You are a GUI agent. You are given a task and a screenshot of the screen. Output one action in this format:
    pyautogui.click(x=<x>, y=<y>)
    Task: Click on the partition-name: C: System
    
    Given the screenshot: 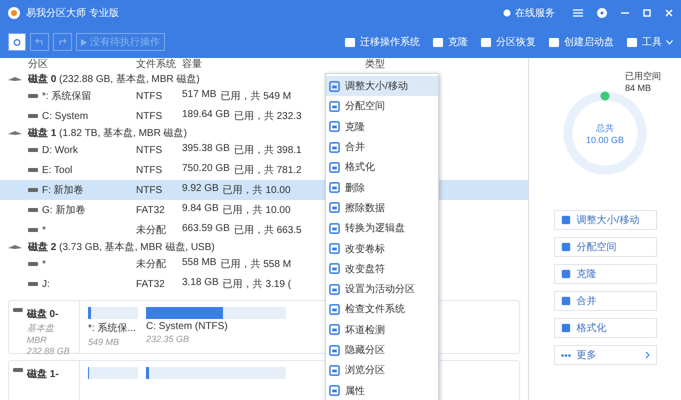 What is the action you would take?
    pyautogui.click(x=65, y=116)
    